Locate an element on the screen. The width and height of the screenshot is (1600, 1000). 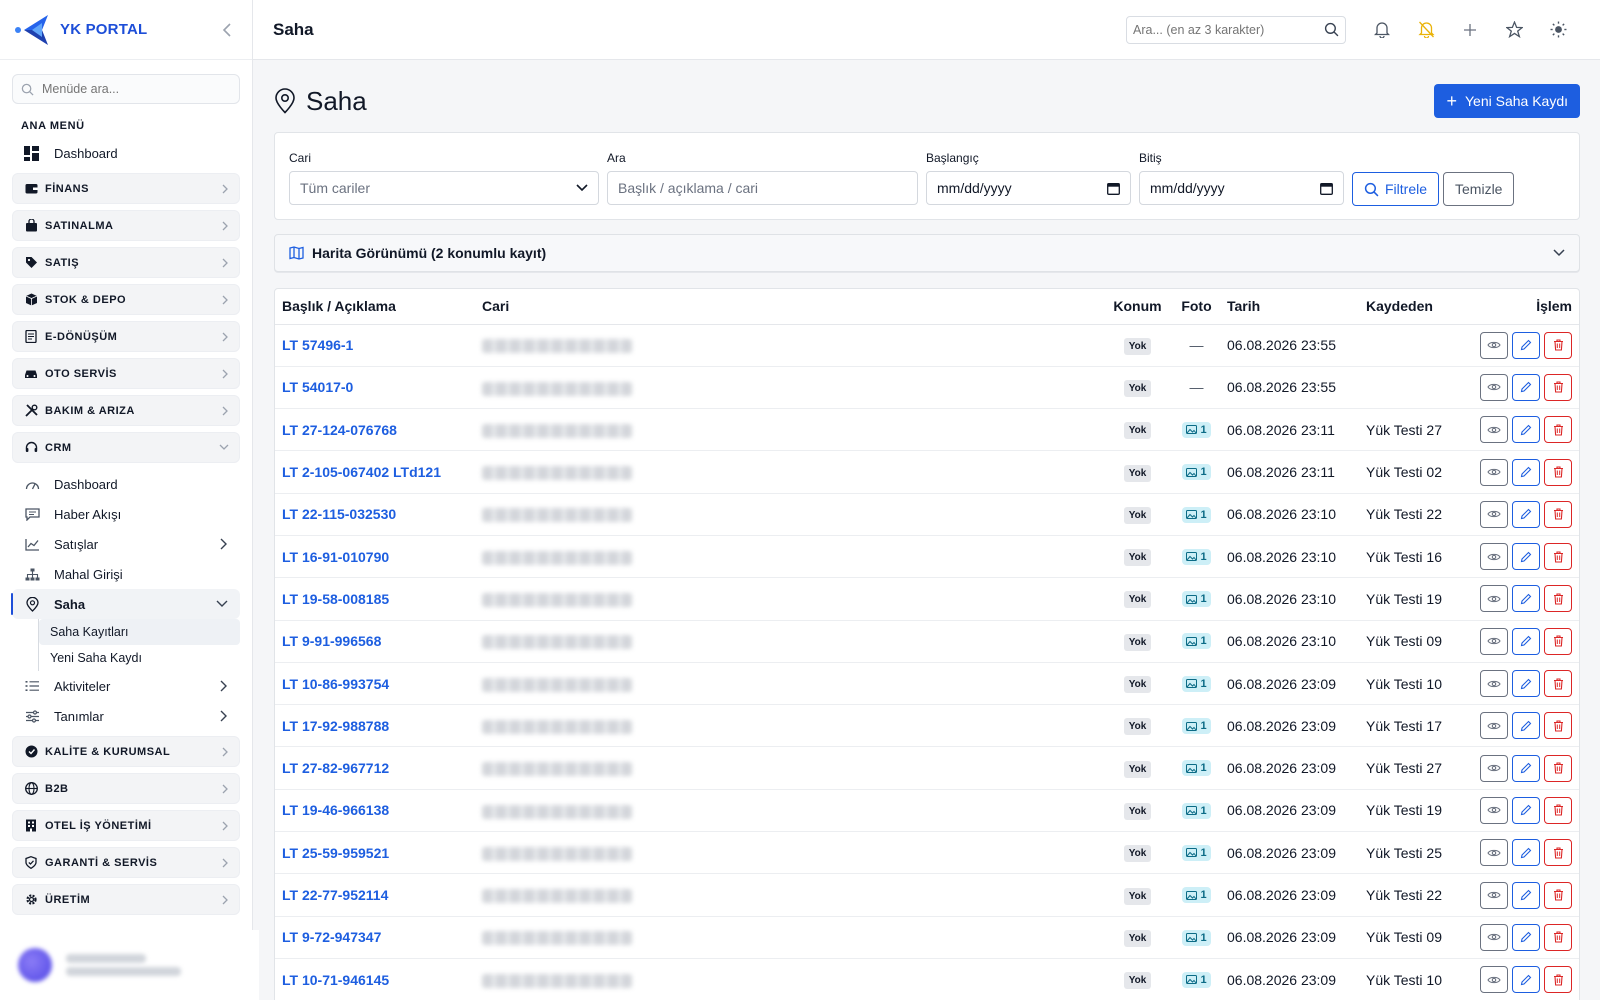
record-title-link: LT 10-86-993754 is located at coordinates (335, 684).